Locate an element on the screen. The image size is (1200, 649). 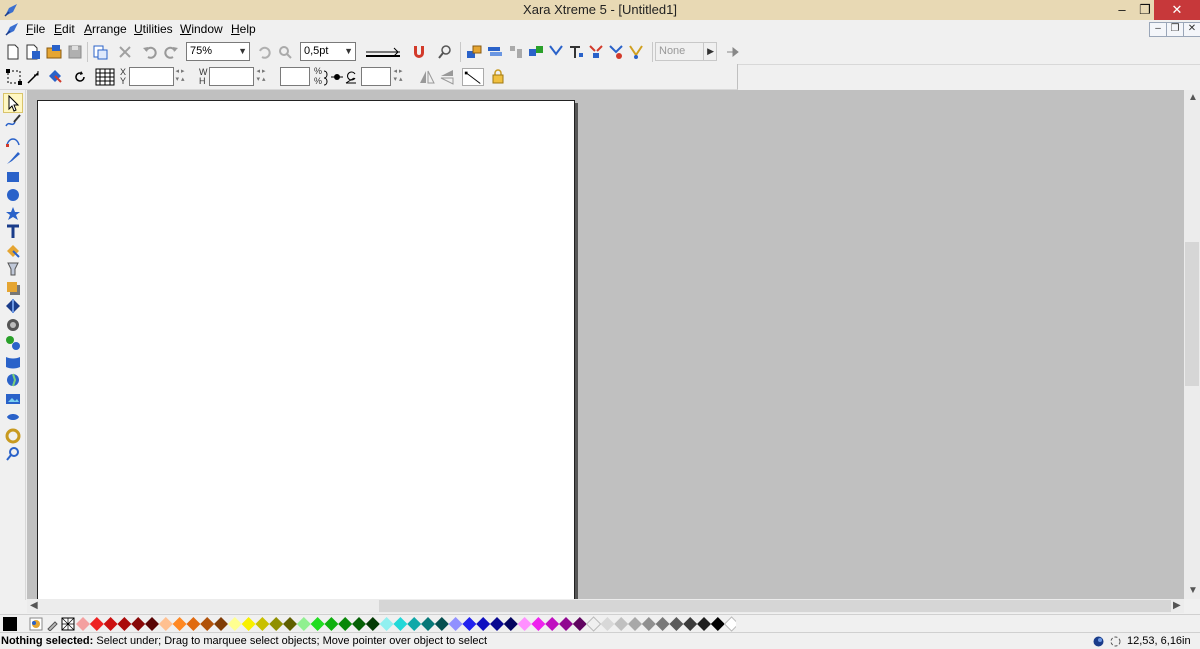
selector-tool-icon is located at coordinates (13, 103).